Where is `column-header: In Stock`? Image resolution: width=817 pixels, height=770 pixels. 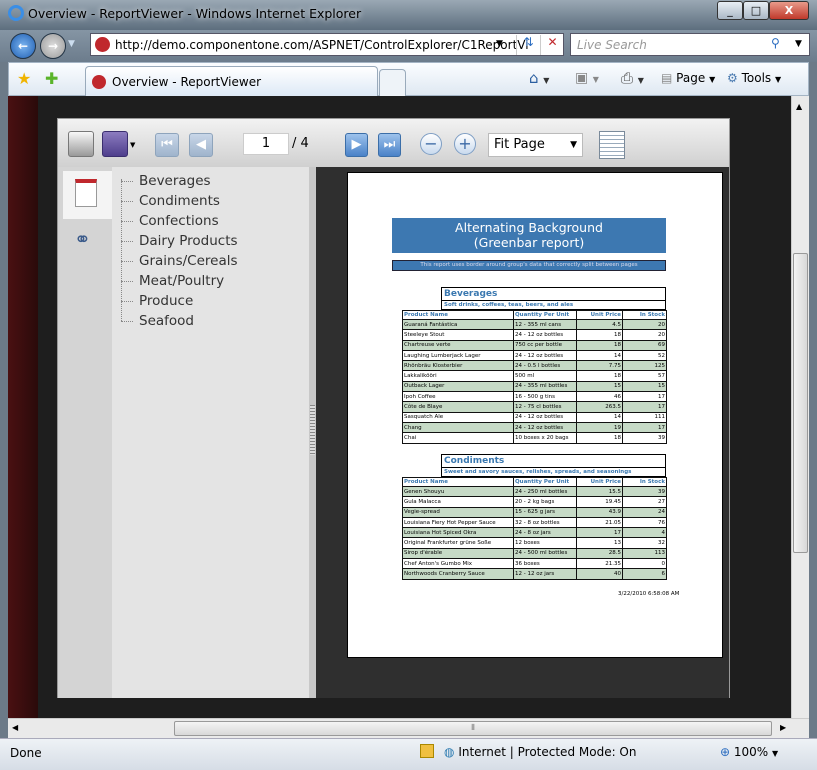
column-header: In Stock is located at coordinates (644, 315).